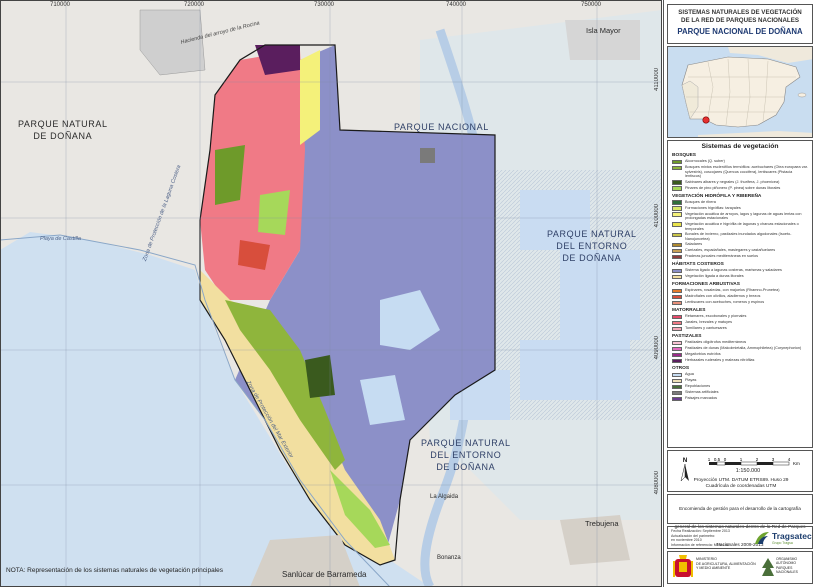 This screenshot has height=587, width=815. I want to click on label-pn-entorno-south: PARQUE NATURAL DEL ENTORNO DE DOÑANA, so click(466, 455).